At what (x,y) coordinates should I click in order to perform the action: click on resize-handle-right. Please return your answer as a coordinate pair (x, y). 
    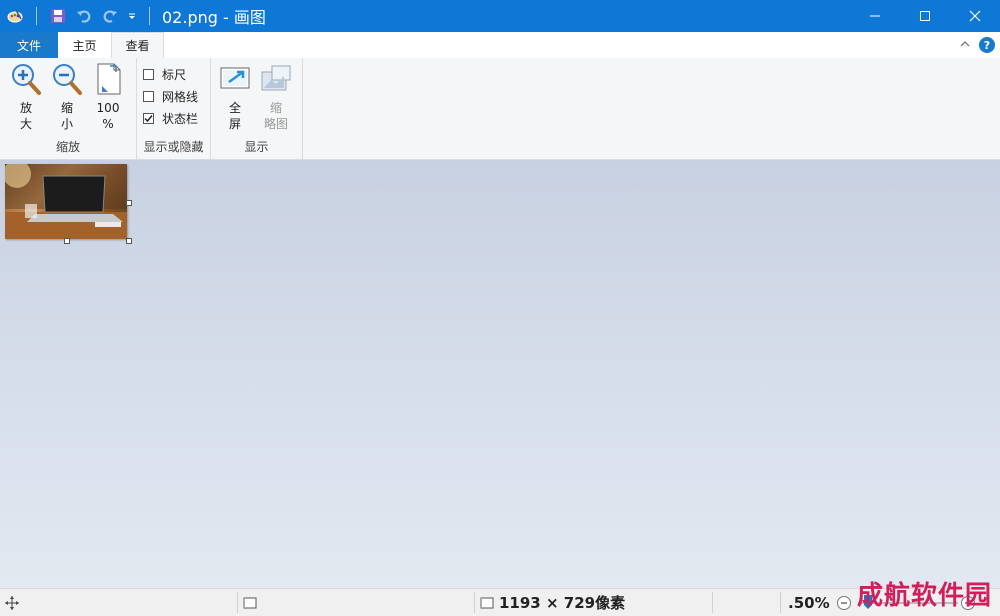
    Looking at the image, I should click on (129, 203).